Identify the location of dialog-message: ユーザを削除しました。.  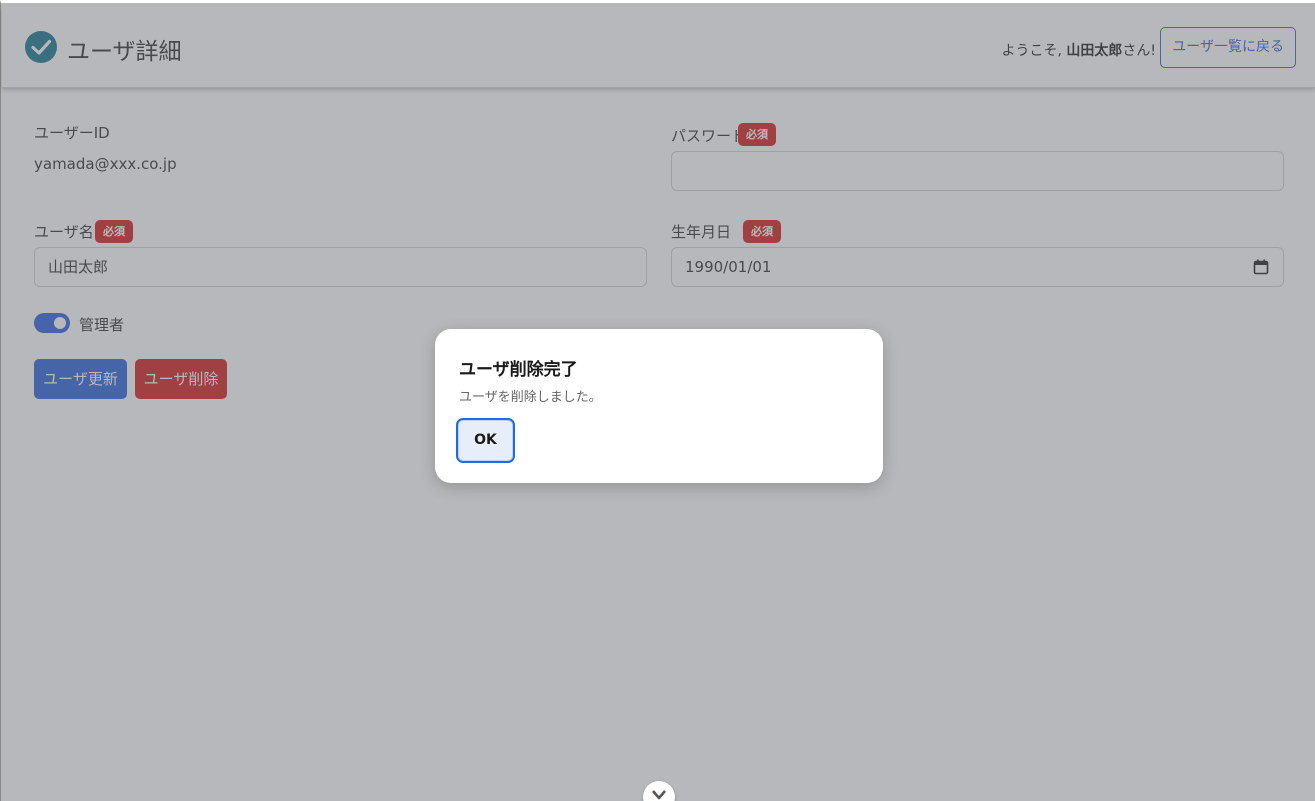
(530, 397).